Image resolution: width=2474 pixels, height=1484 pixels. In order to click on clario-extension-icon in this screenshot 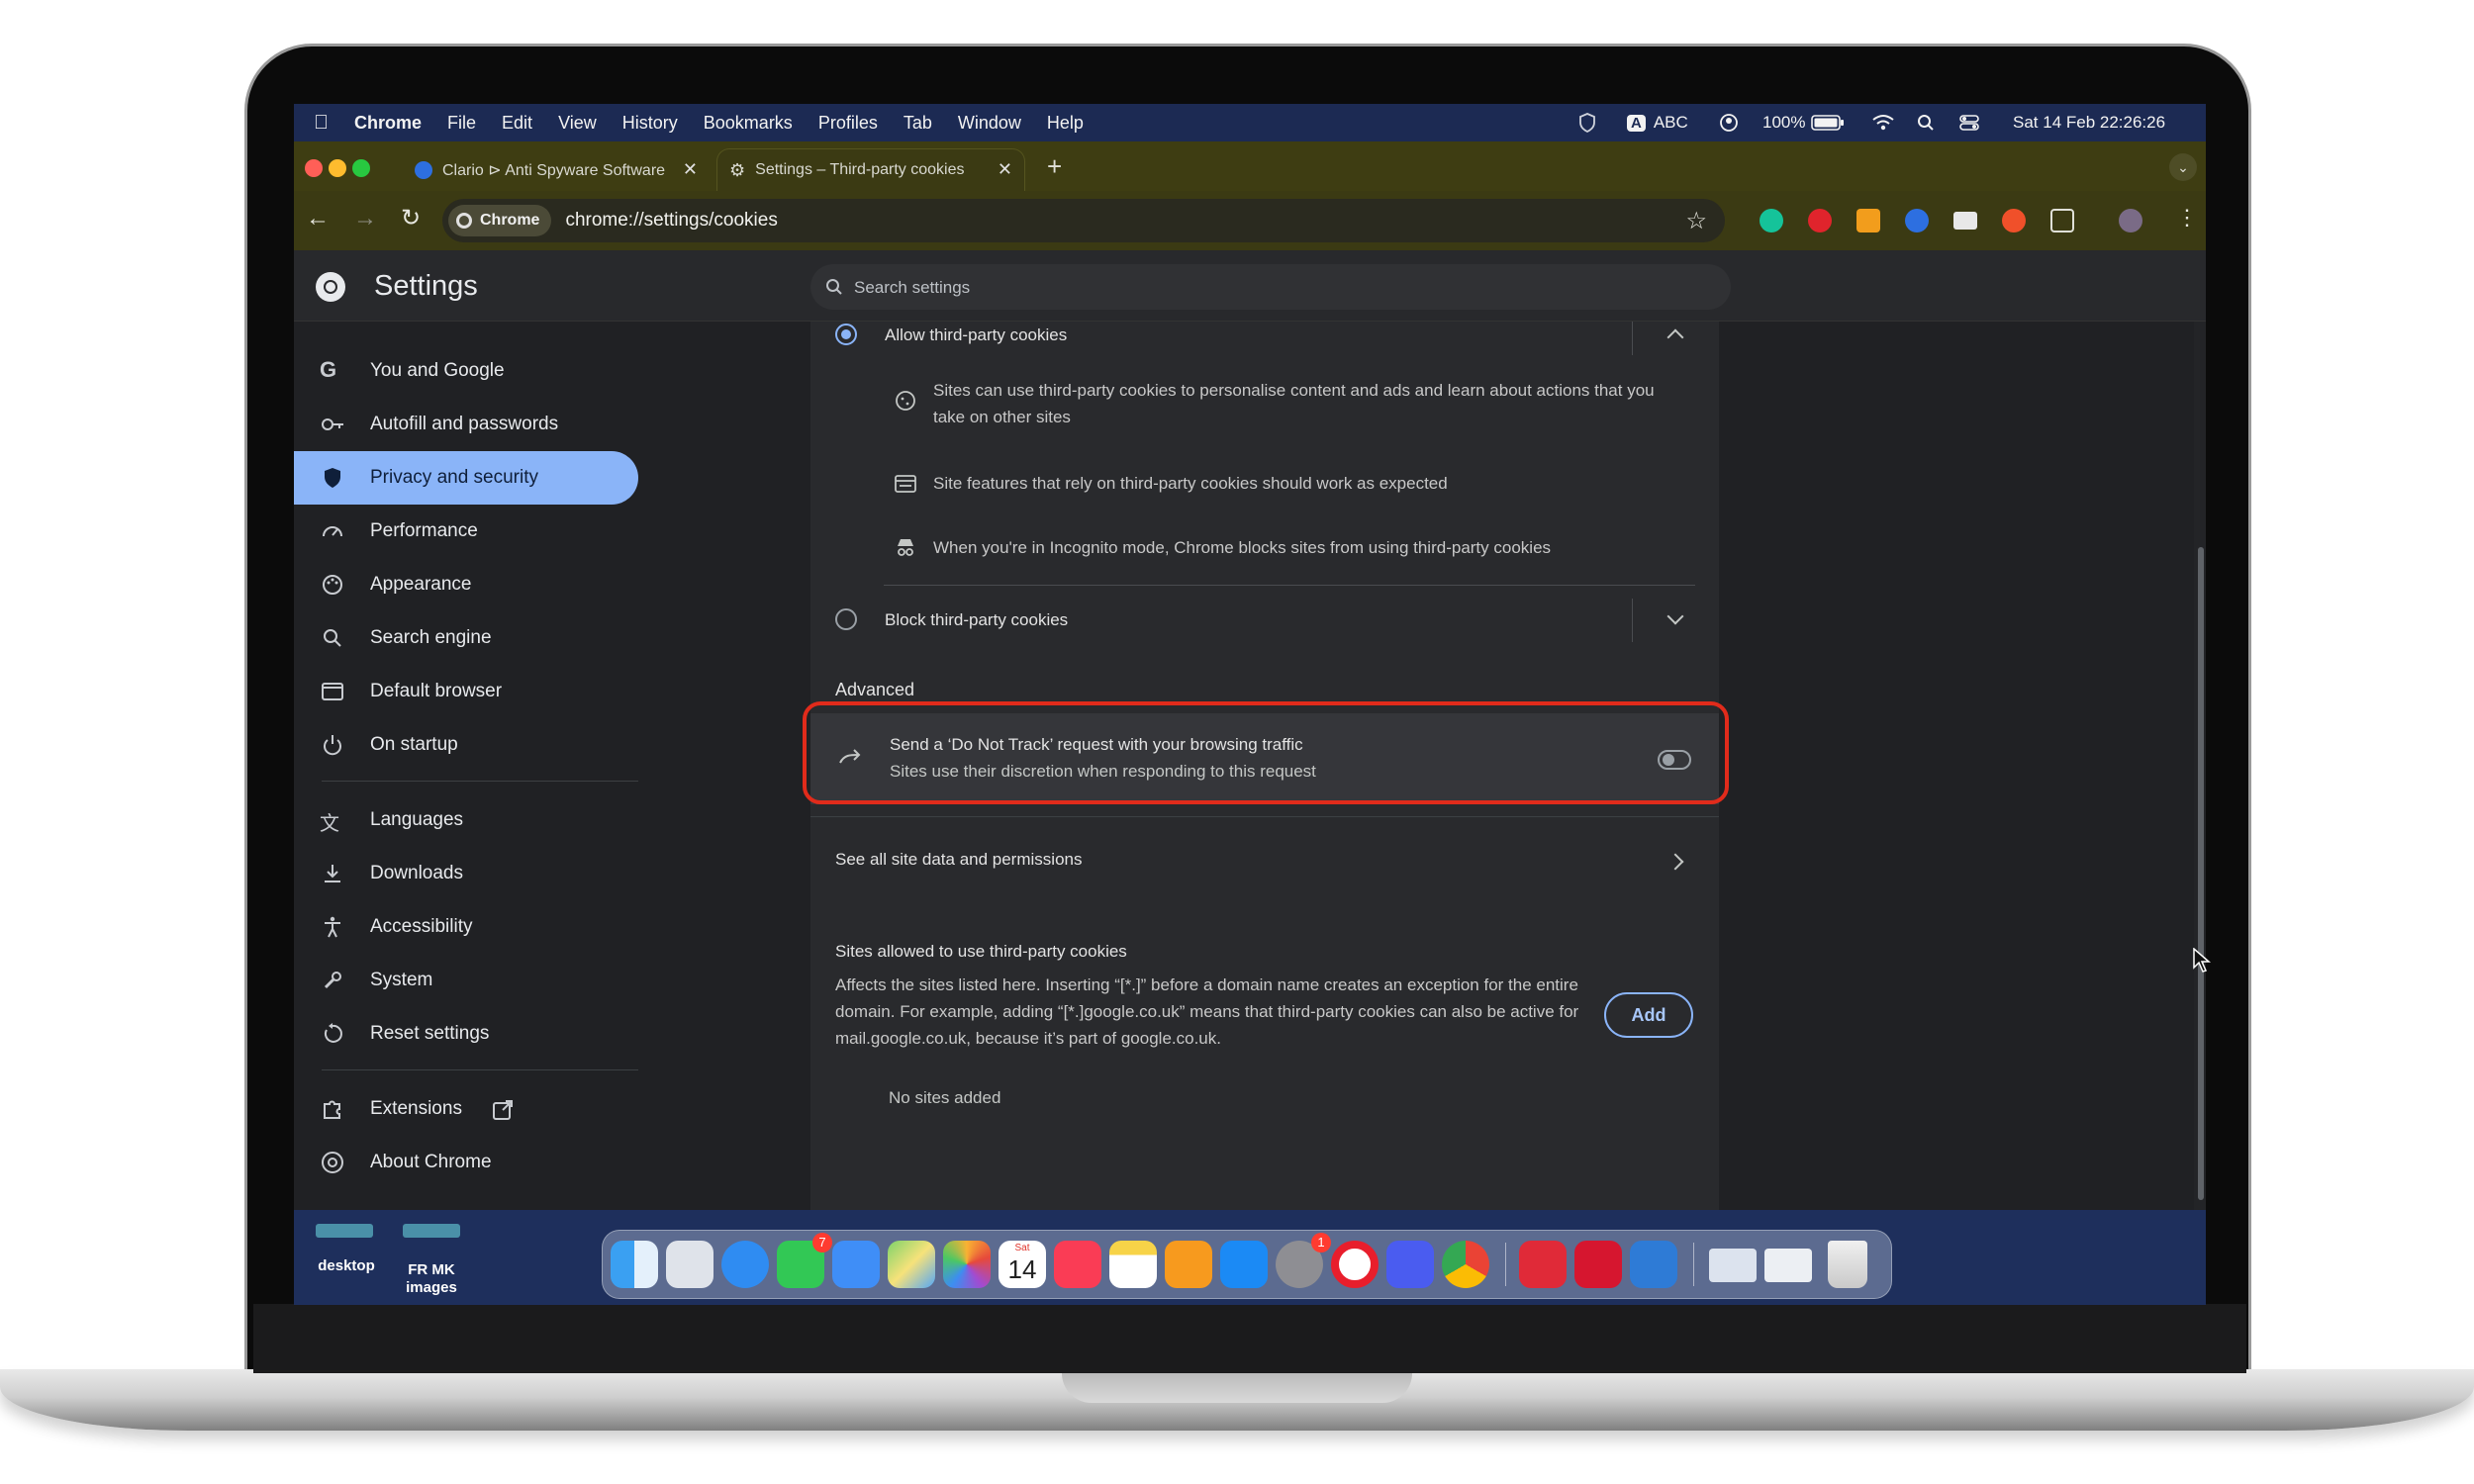, I will do `click(1917, 220)`.